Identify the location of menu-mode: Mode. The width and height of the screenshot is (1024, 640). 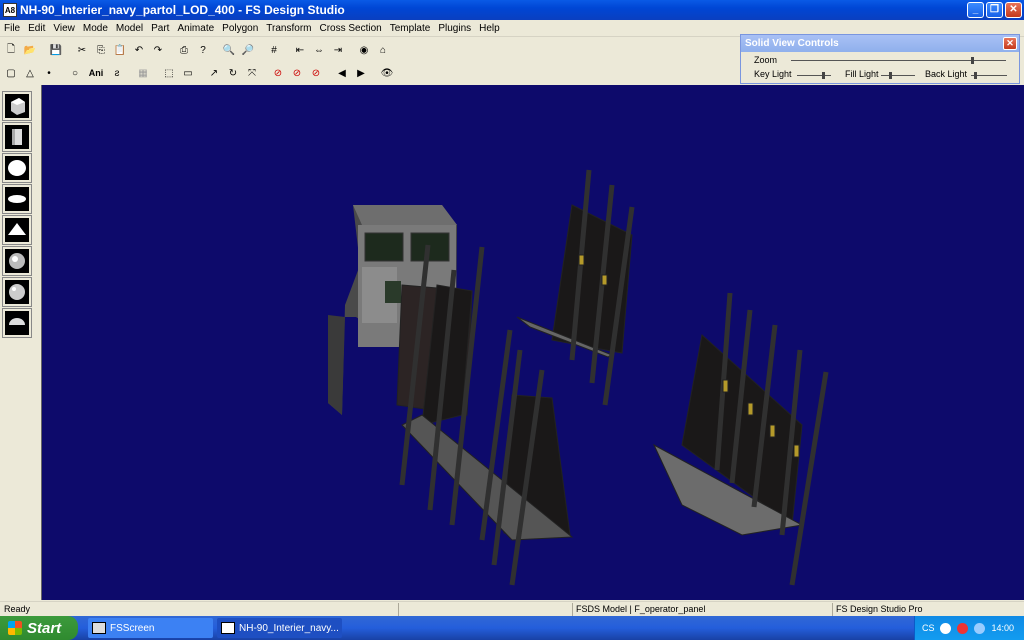
(95, 28).